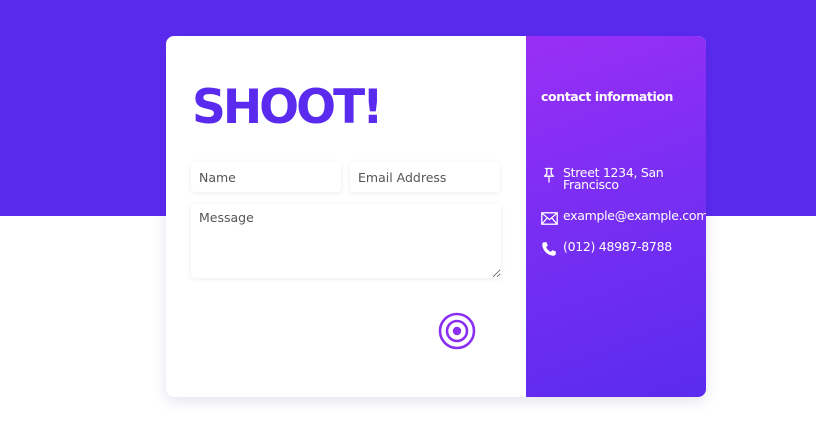  I want to click on contact-email: example@example.com, so click(623, 217).